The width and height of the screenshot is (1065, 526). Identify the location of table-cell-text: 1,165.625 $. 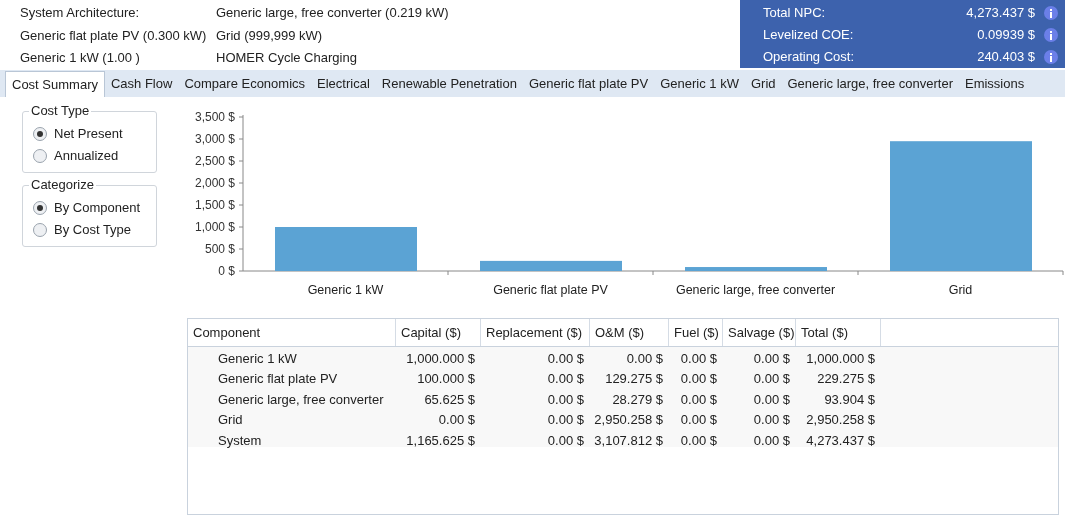
(440, 440).